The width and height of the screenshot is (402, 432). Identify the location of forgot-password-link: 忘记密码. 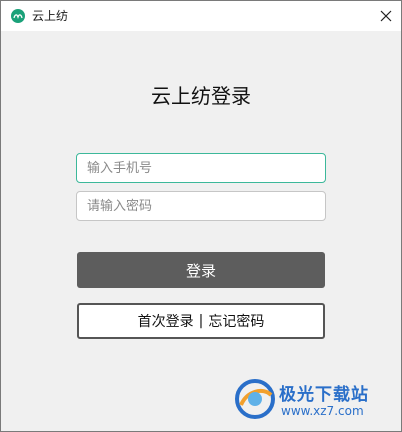
(236, 321).